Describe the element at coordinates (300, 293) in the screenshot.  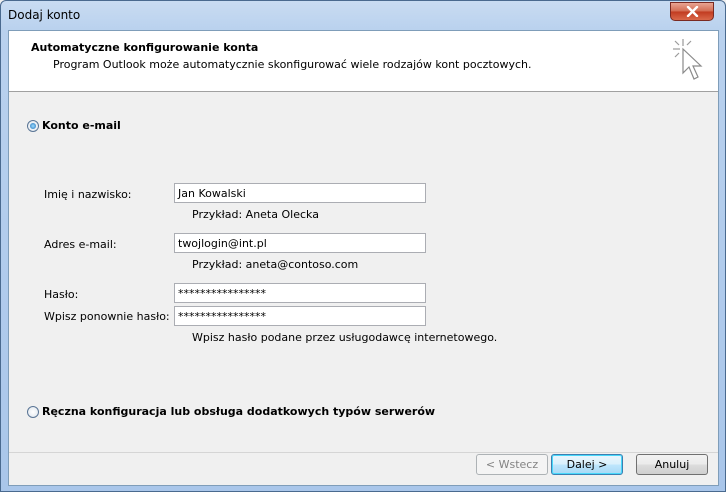
I see `password-input: ****************` at that location.